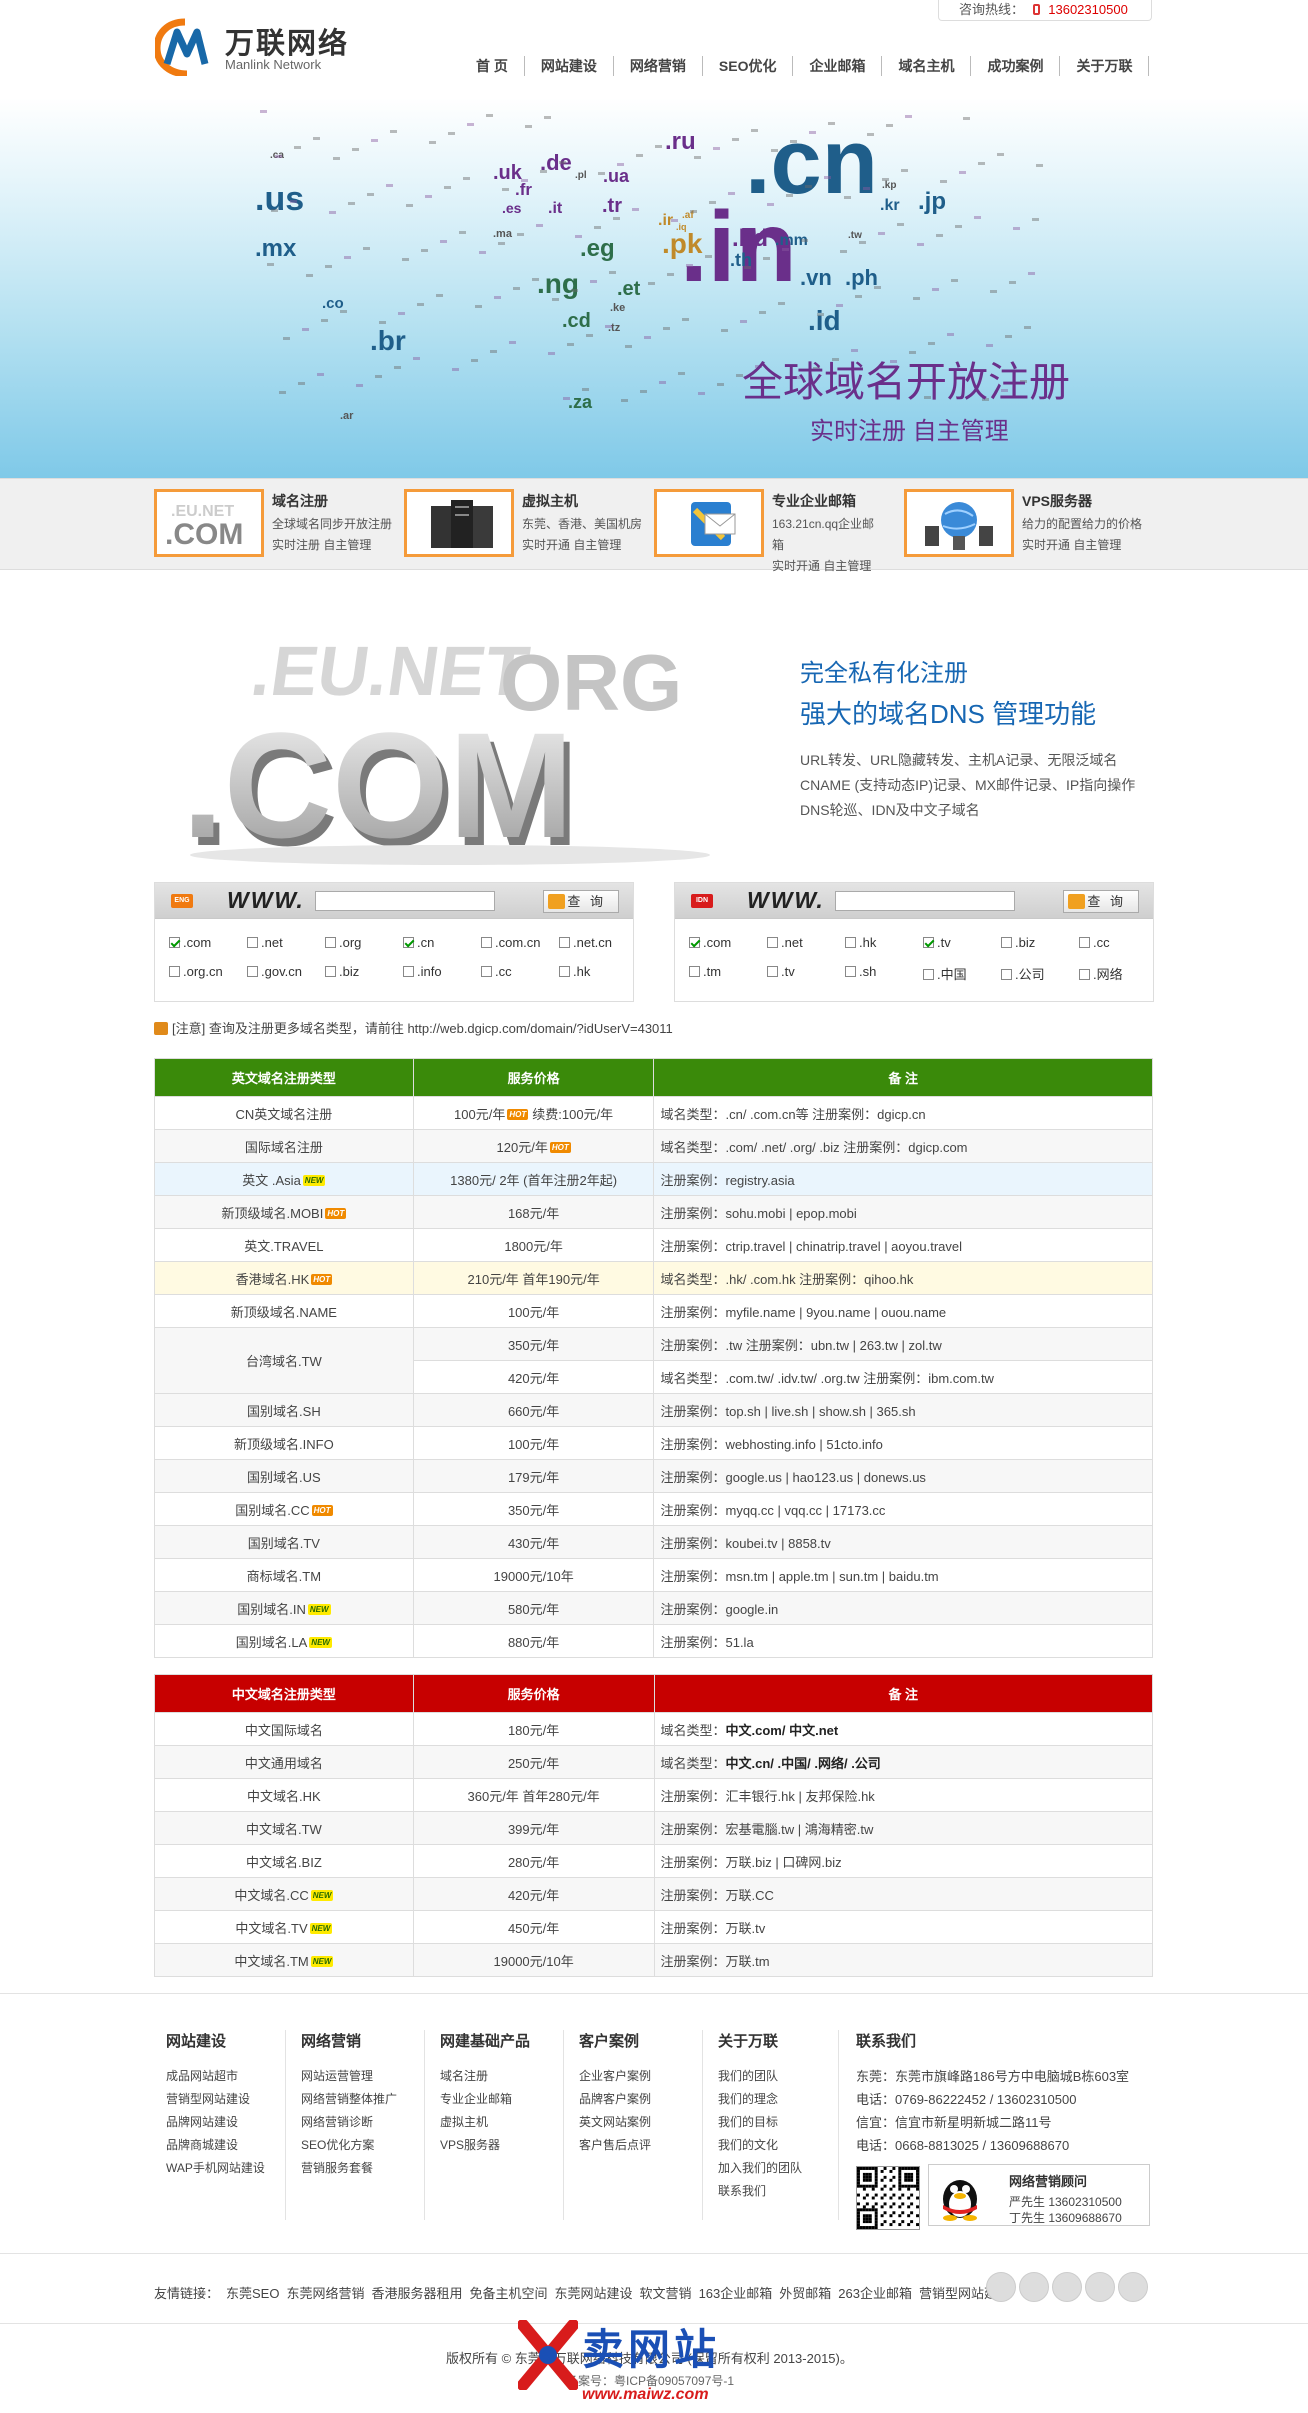 This screenshot has height=2413, width=1308. What do you see at coordinates (760, 2191) in the screenshot?
I see `footer-link: 联系我们` at bounding box center [760, 2191].